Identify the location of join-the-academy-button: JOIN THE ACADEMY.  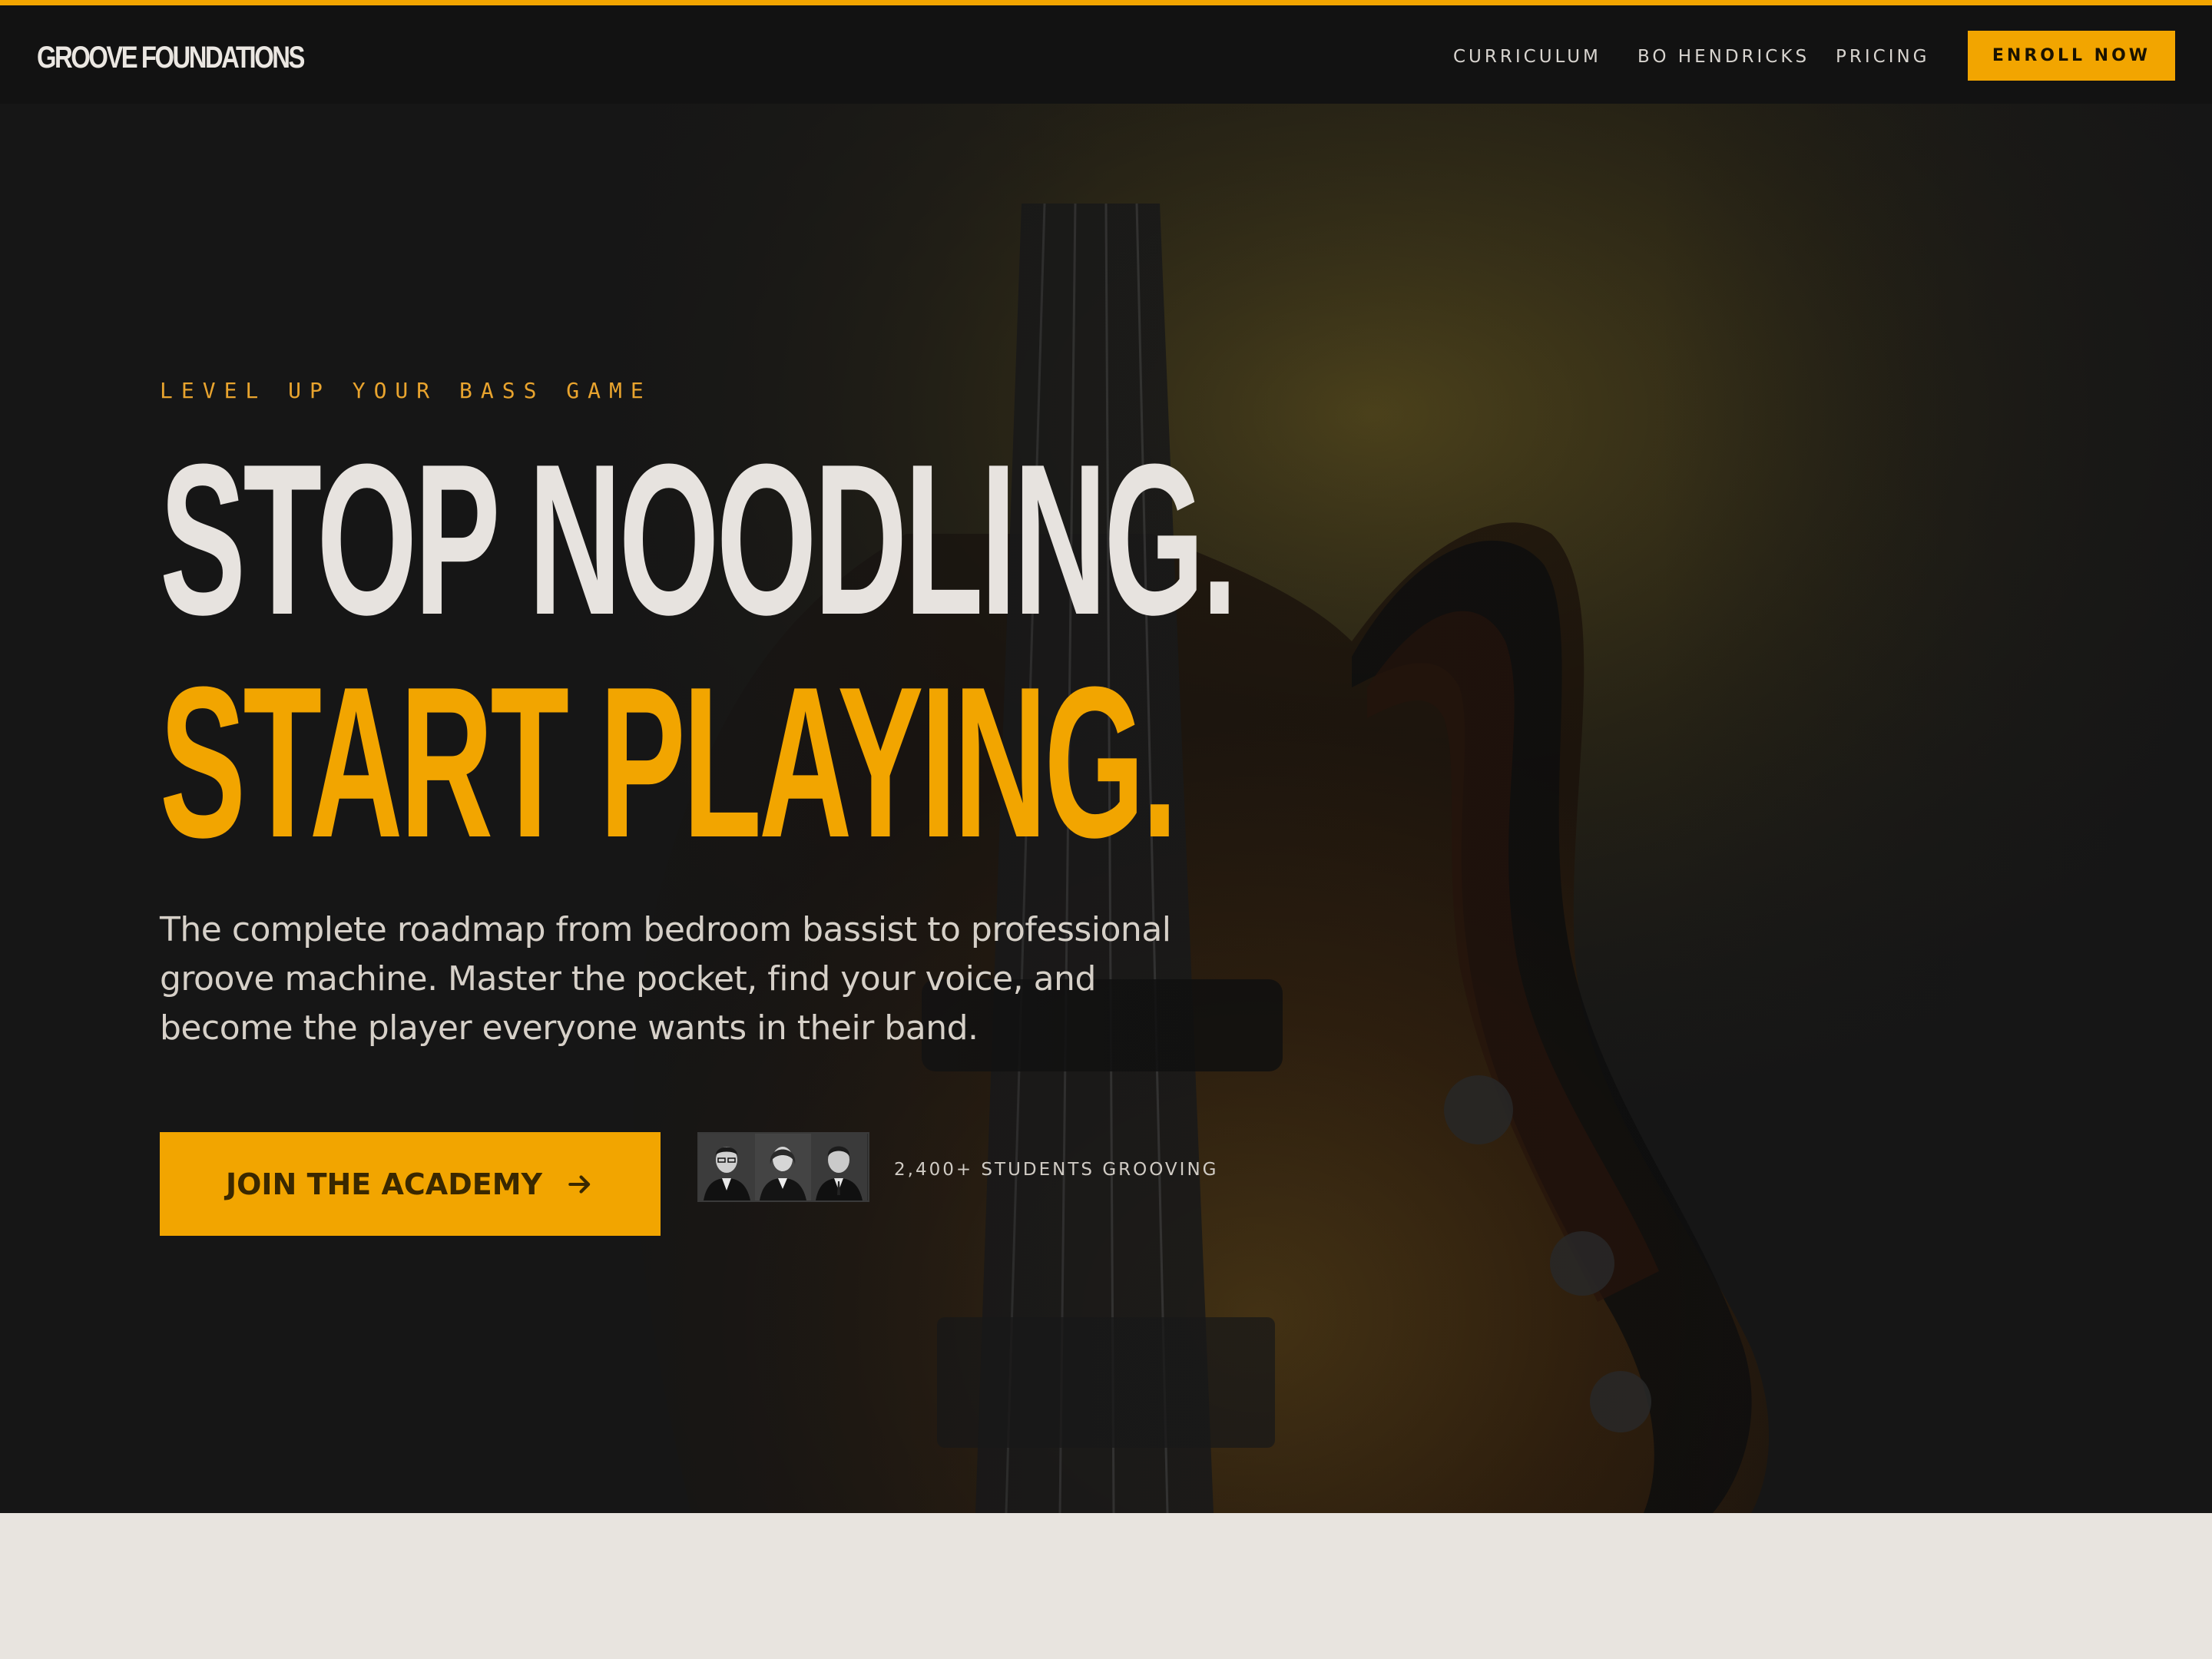
(411, 1184).